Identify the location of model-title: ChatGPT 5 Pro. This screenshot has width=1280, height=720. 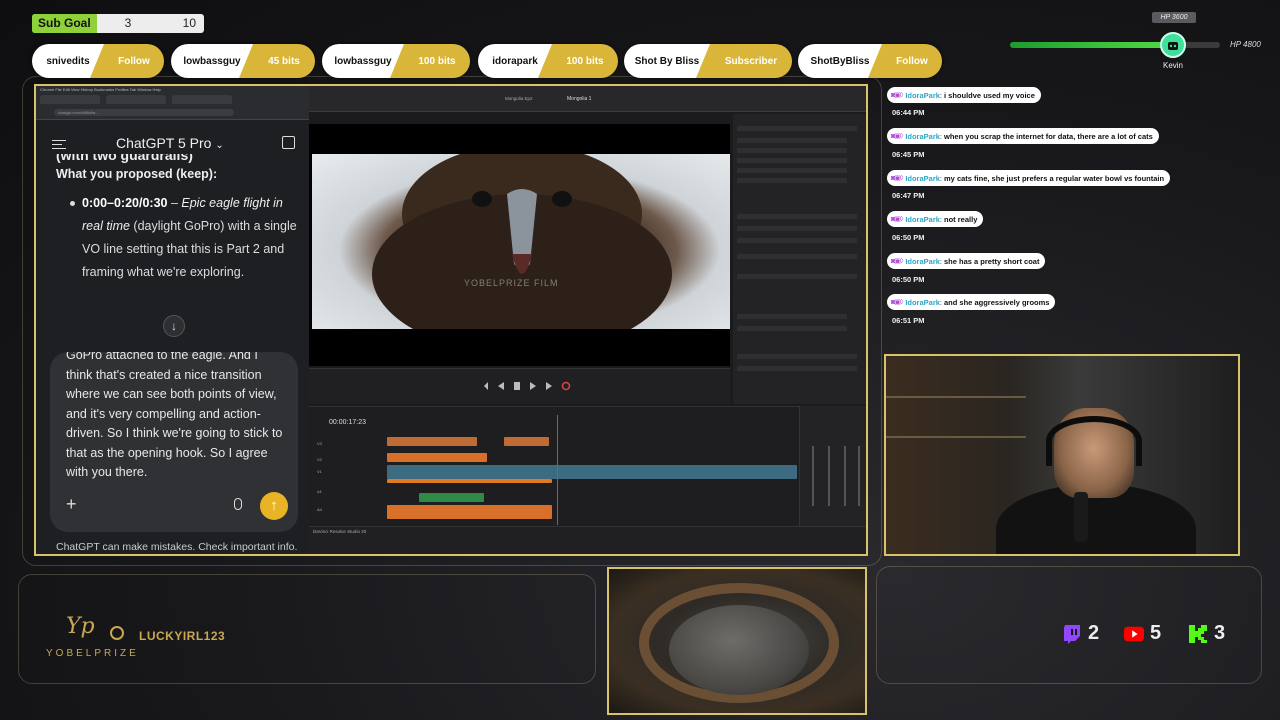
(164, 143).